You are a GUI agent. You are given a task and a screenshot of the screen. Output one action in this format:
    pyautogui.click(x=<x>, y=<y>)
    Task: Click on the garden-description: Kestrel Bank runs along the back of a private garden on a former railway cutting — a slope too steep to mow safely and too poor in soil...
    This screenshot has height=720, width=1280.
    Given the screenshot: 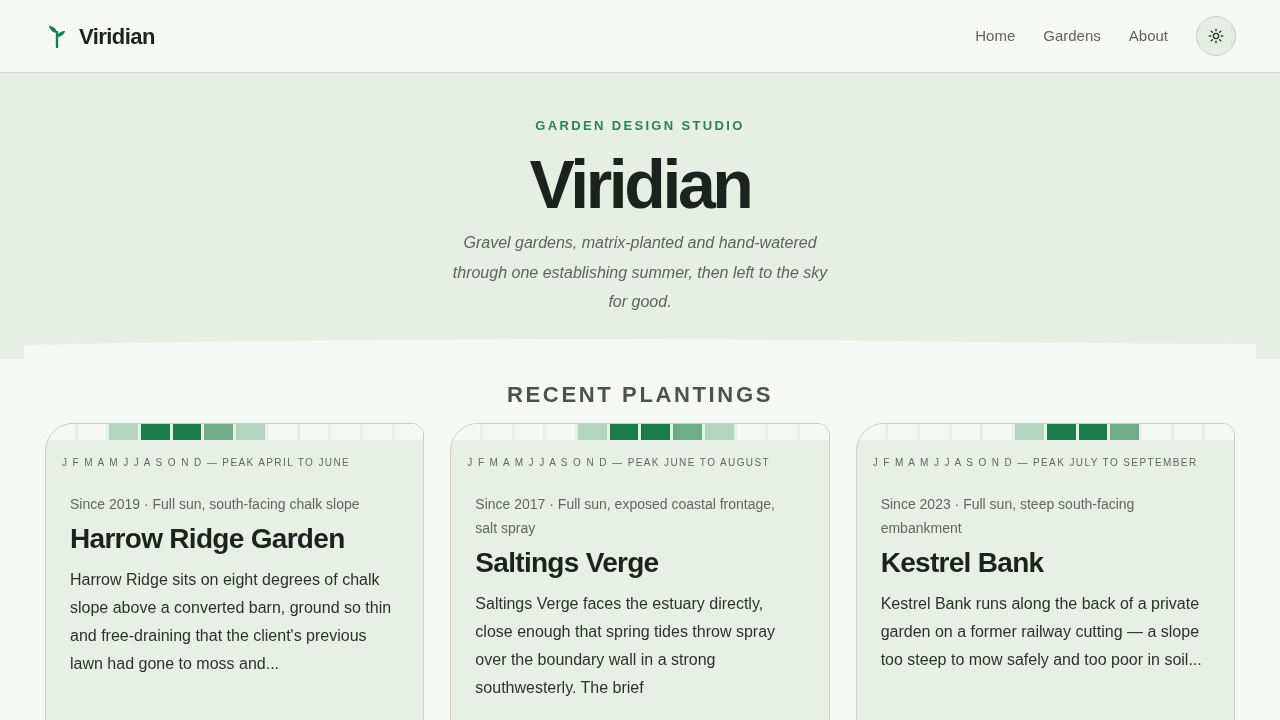 What is the action you would take?
    pyautogui.click(x=1041, y=631)
    